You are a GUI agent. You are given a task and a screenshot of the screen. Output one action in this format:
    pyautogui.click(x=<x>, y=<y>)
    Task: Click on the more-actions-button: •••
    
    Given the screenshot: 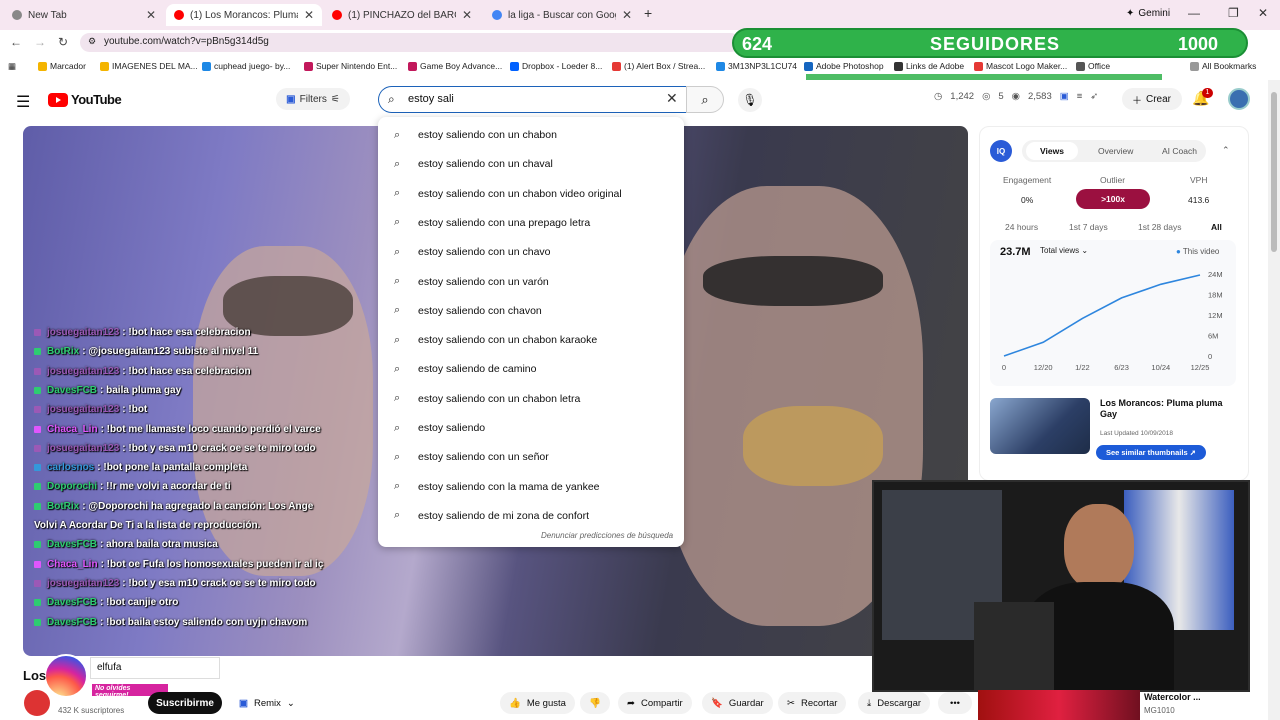 What is the action you would take?
    pyautogui.click(x=955, y=703)
    